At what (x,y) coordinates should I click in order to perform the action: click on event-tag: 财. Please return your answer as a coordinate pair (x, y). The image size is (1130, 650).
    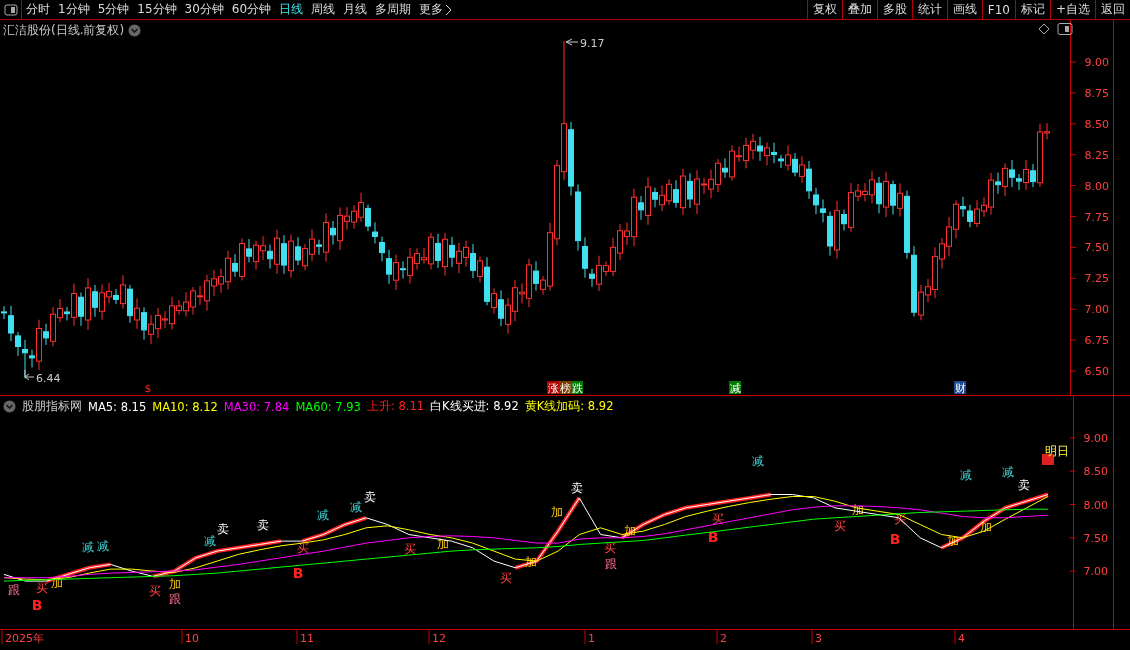
    Looking at the image, I should click on (960, 388).